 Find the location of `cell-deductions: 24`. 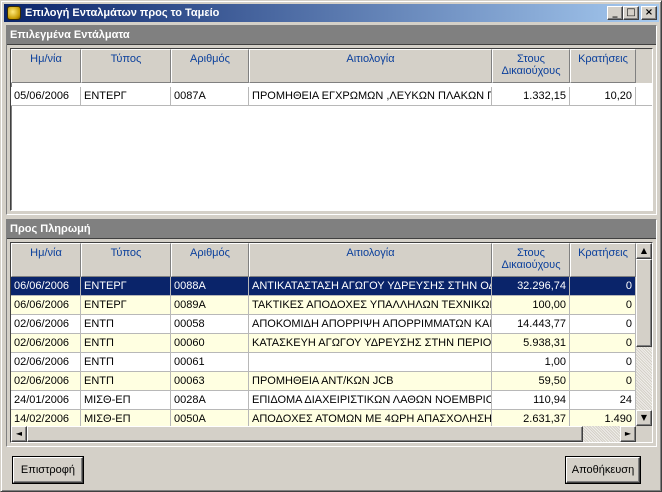

cell-deductions: 24 is located at coordinates (603, 400).